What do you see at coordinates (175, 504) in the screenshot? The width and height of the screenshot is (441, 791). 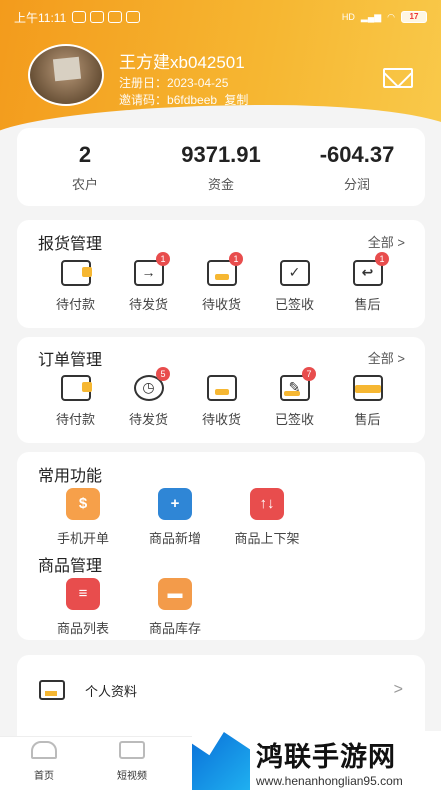 I see `product-add-icon: +` at bounding box center [175, 504].